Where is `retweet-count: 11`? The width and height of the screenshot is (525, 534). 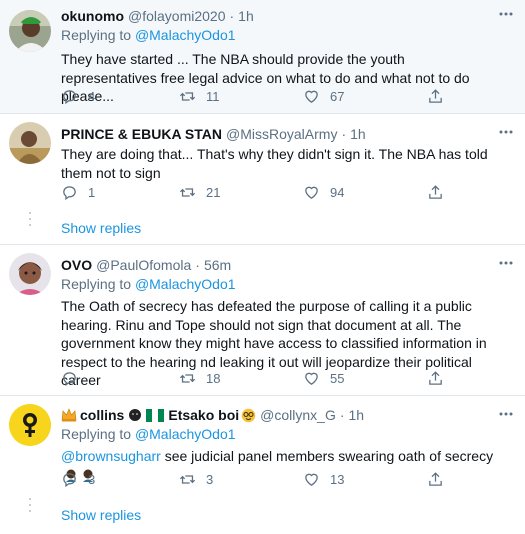
retweet-count: 11 is located at coordinates (213, 96).